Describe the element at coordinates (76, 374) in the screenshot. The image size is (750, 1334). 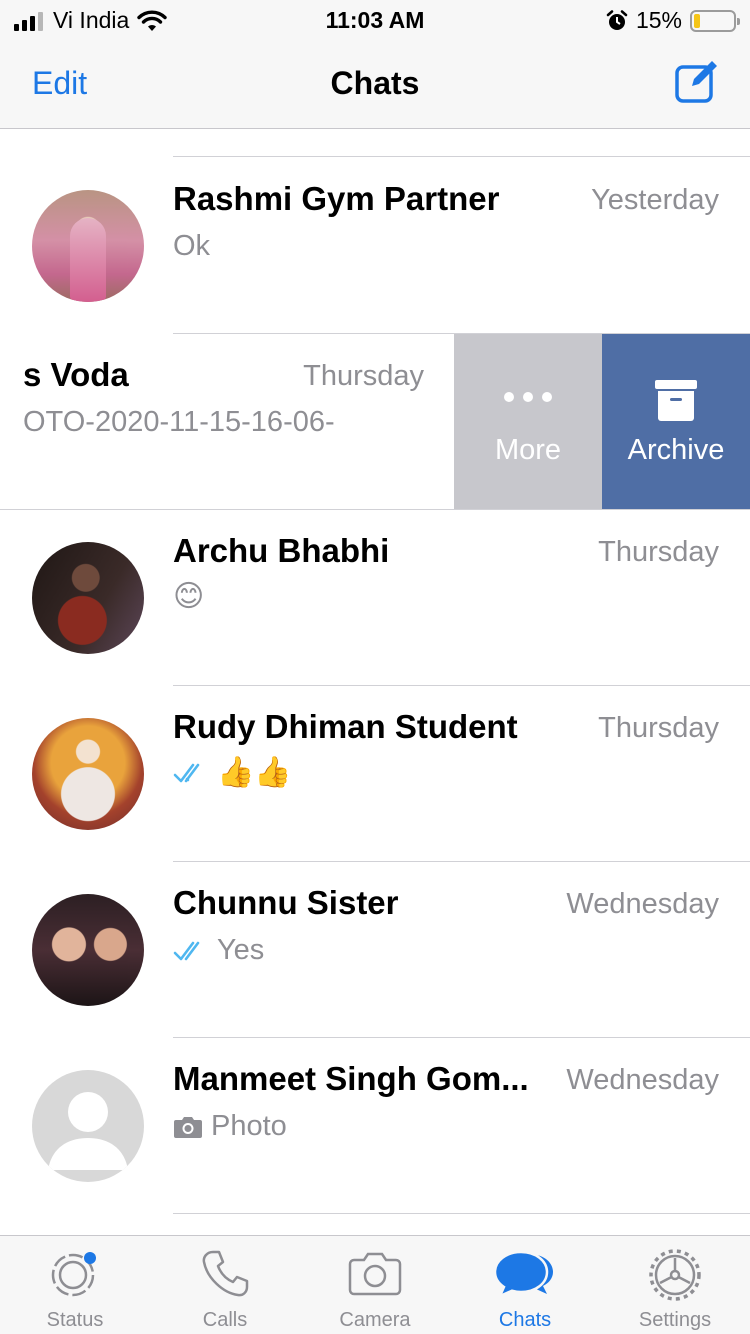
I see `chat-name: s Voda` at that location.